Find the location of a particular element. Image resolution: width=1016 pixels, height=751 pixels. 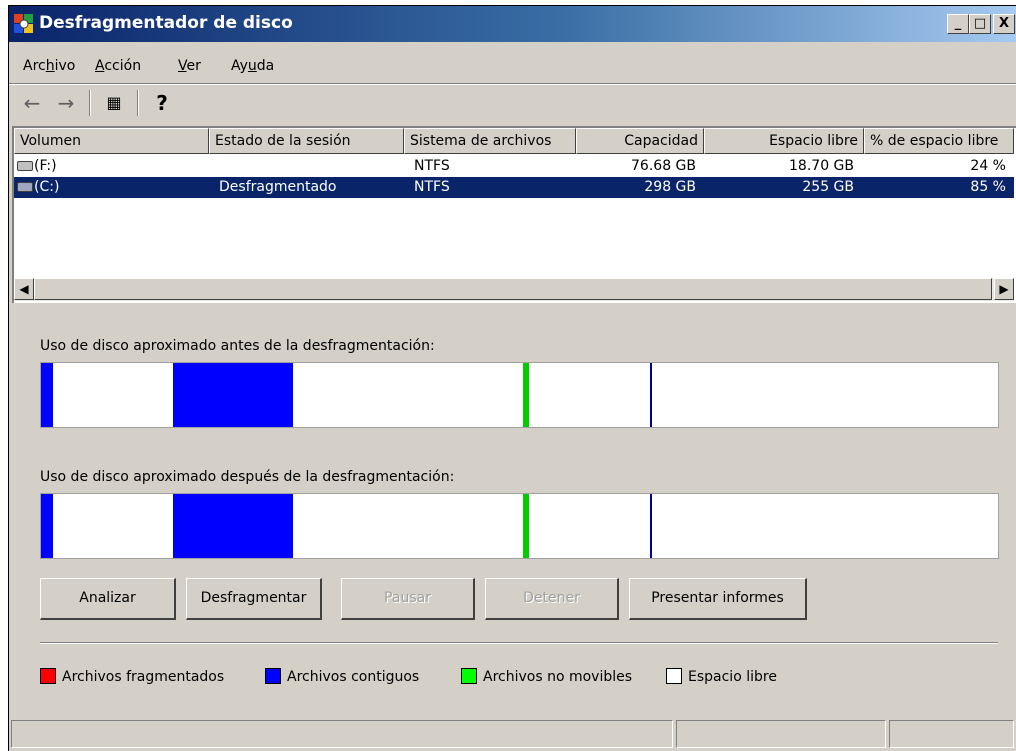

volume-free-space: 18.70 GB is located at coordinates (821, 166).